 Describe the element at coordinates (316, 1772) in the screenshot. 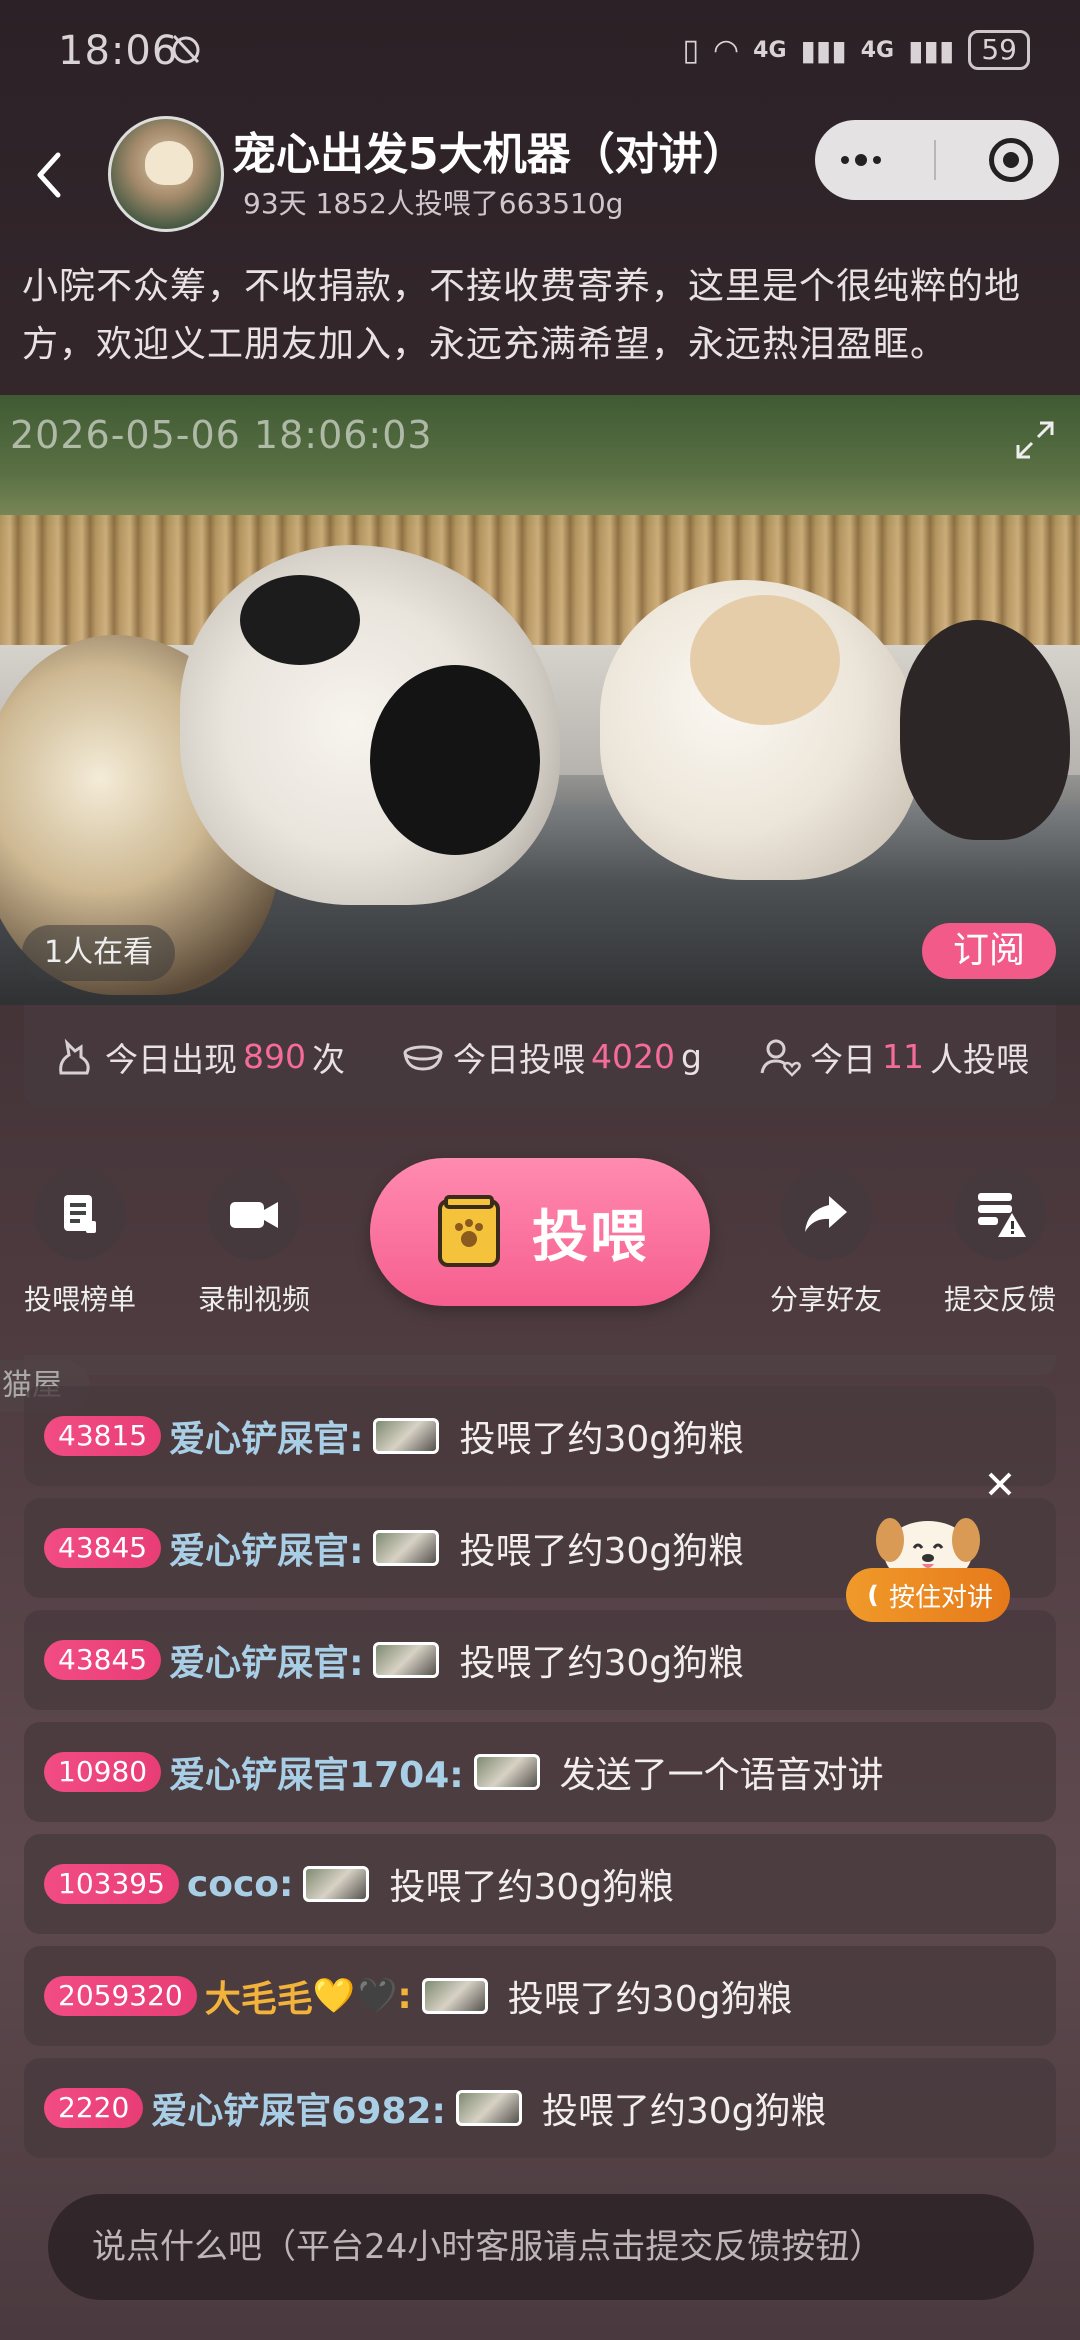

I see `chat-username: 爱心铲屎官1704:` at that location.